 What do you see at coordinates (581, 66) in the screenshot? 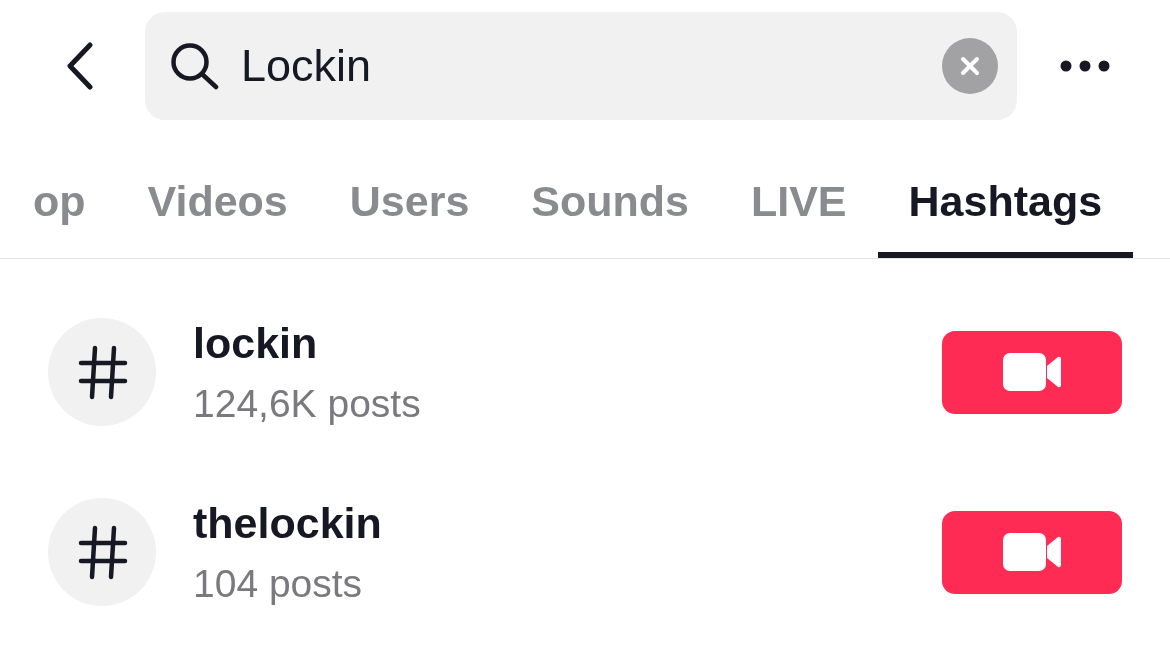
I see `search-field: Lockin` at bounding box center [581, 66].